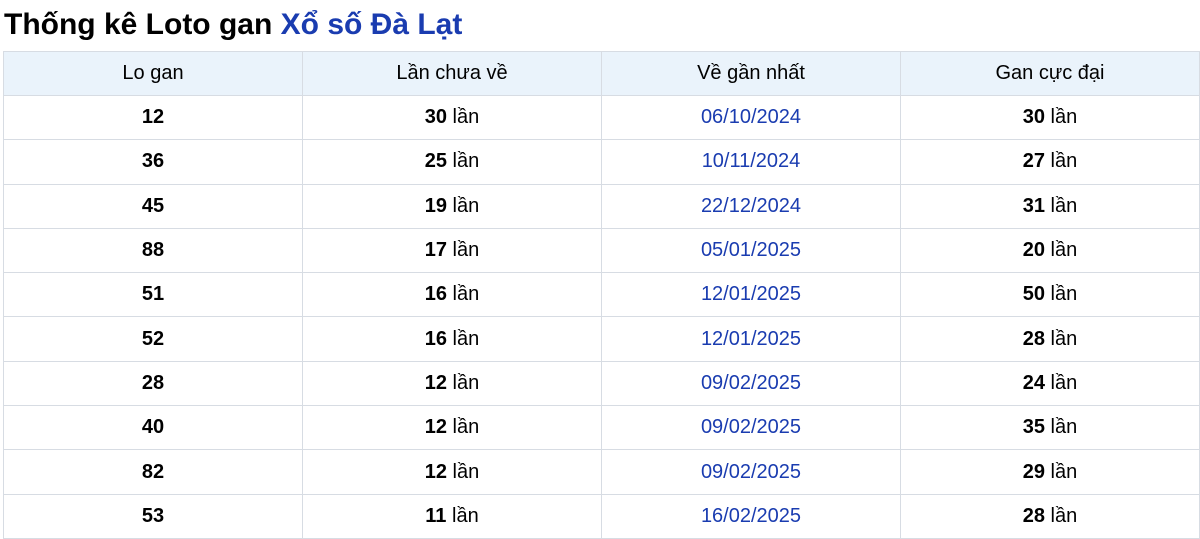 This screenshot has width=1200, height=539. I want to click on lo-number: 28, so click(153, 382).